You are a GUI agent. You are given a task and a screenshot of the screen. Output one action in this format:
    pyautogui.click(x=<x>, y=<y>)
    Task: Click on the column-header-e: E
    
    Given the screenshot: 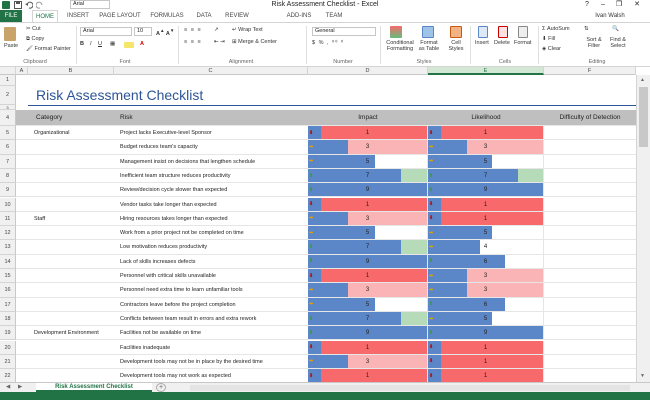 What is the action you would take?
    pyautogui.click(x=486, y=71)
    